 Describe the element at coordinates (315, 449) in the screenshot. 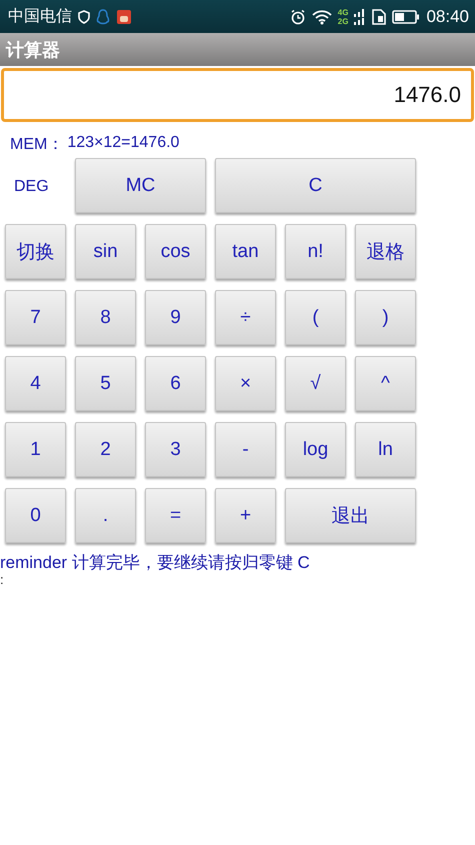

I see `calculator-key: log` at that location.